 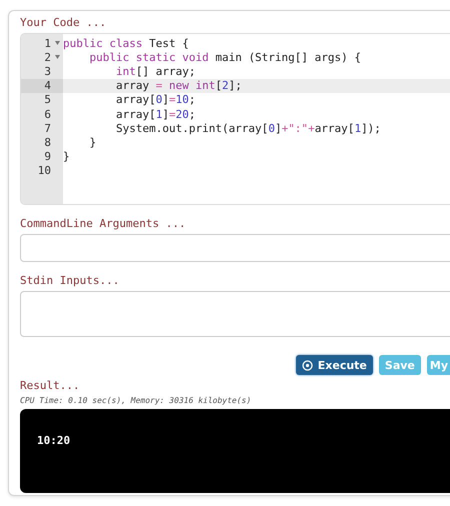 I want to click on program-output: 10:20, so click(x=53, y=440).